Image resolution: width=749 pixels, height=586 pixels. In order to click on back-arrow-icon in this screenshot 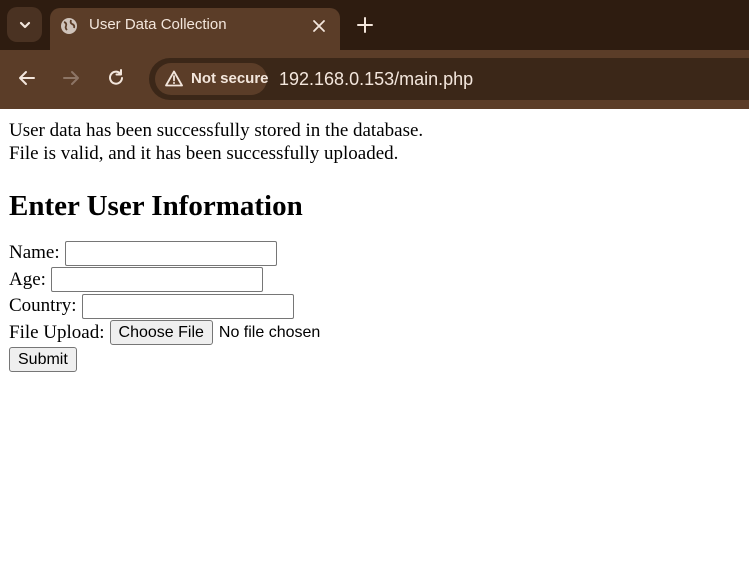, I will do `click(27, 78)`.